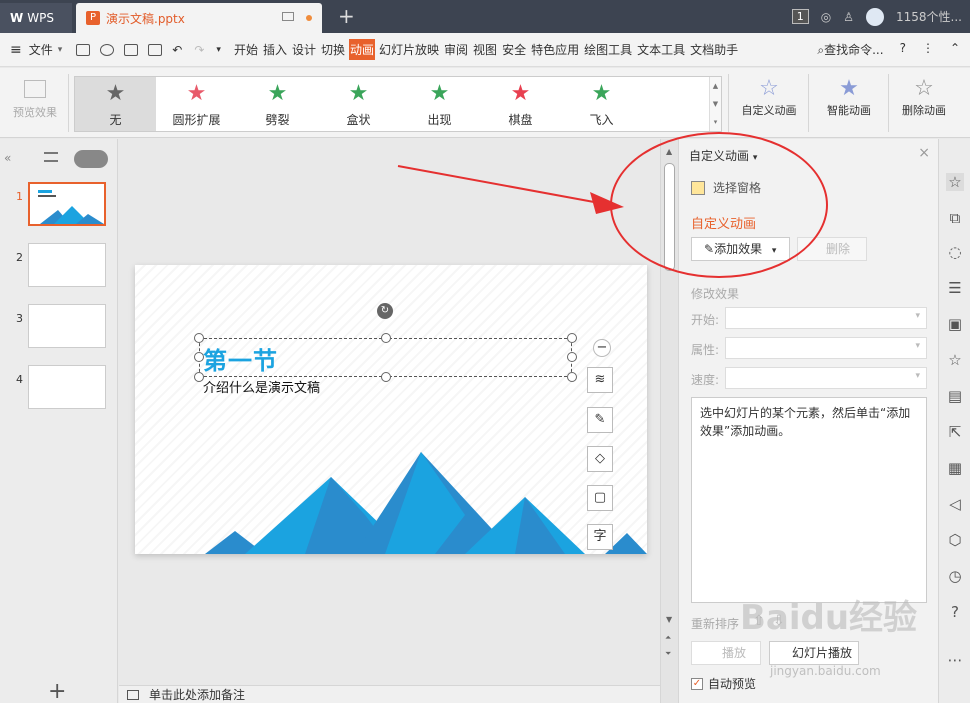  Describe the element at coordinates (924, 153) in the screenshot. I see `close-icon: ×` at that location.